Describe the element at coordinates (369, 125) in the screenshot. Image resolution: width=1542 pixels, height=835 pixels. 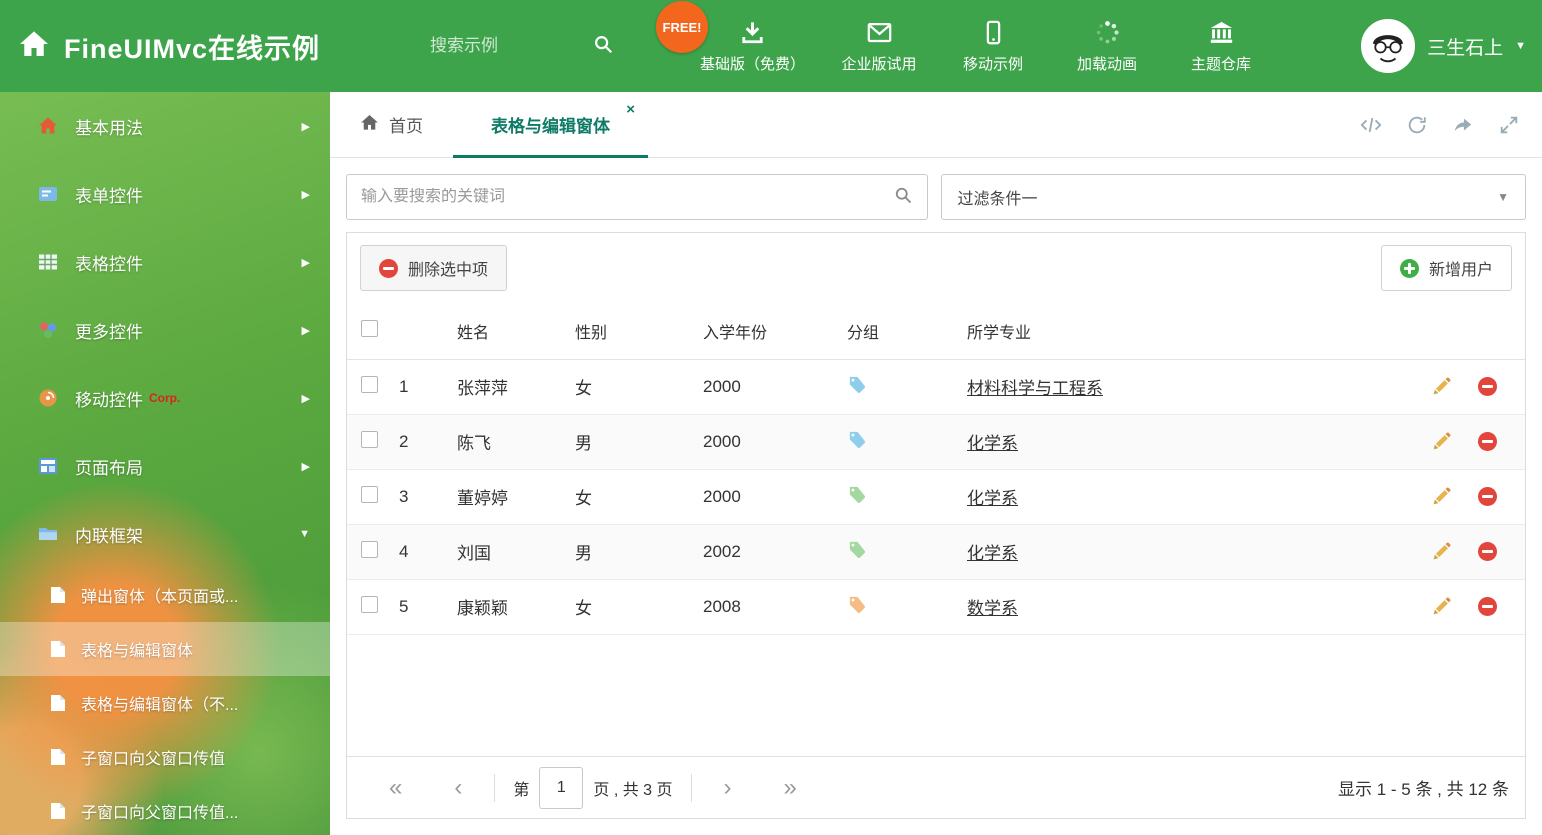
I see `home-icon` at that location.